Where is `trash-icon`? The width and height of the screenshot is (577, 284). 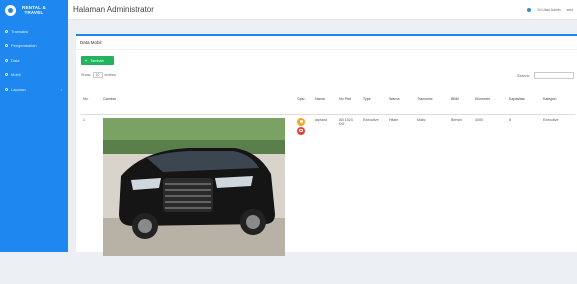
trash-icon is located at coordinates (301, 130).